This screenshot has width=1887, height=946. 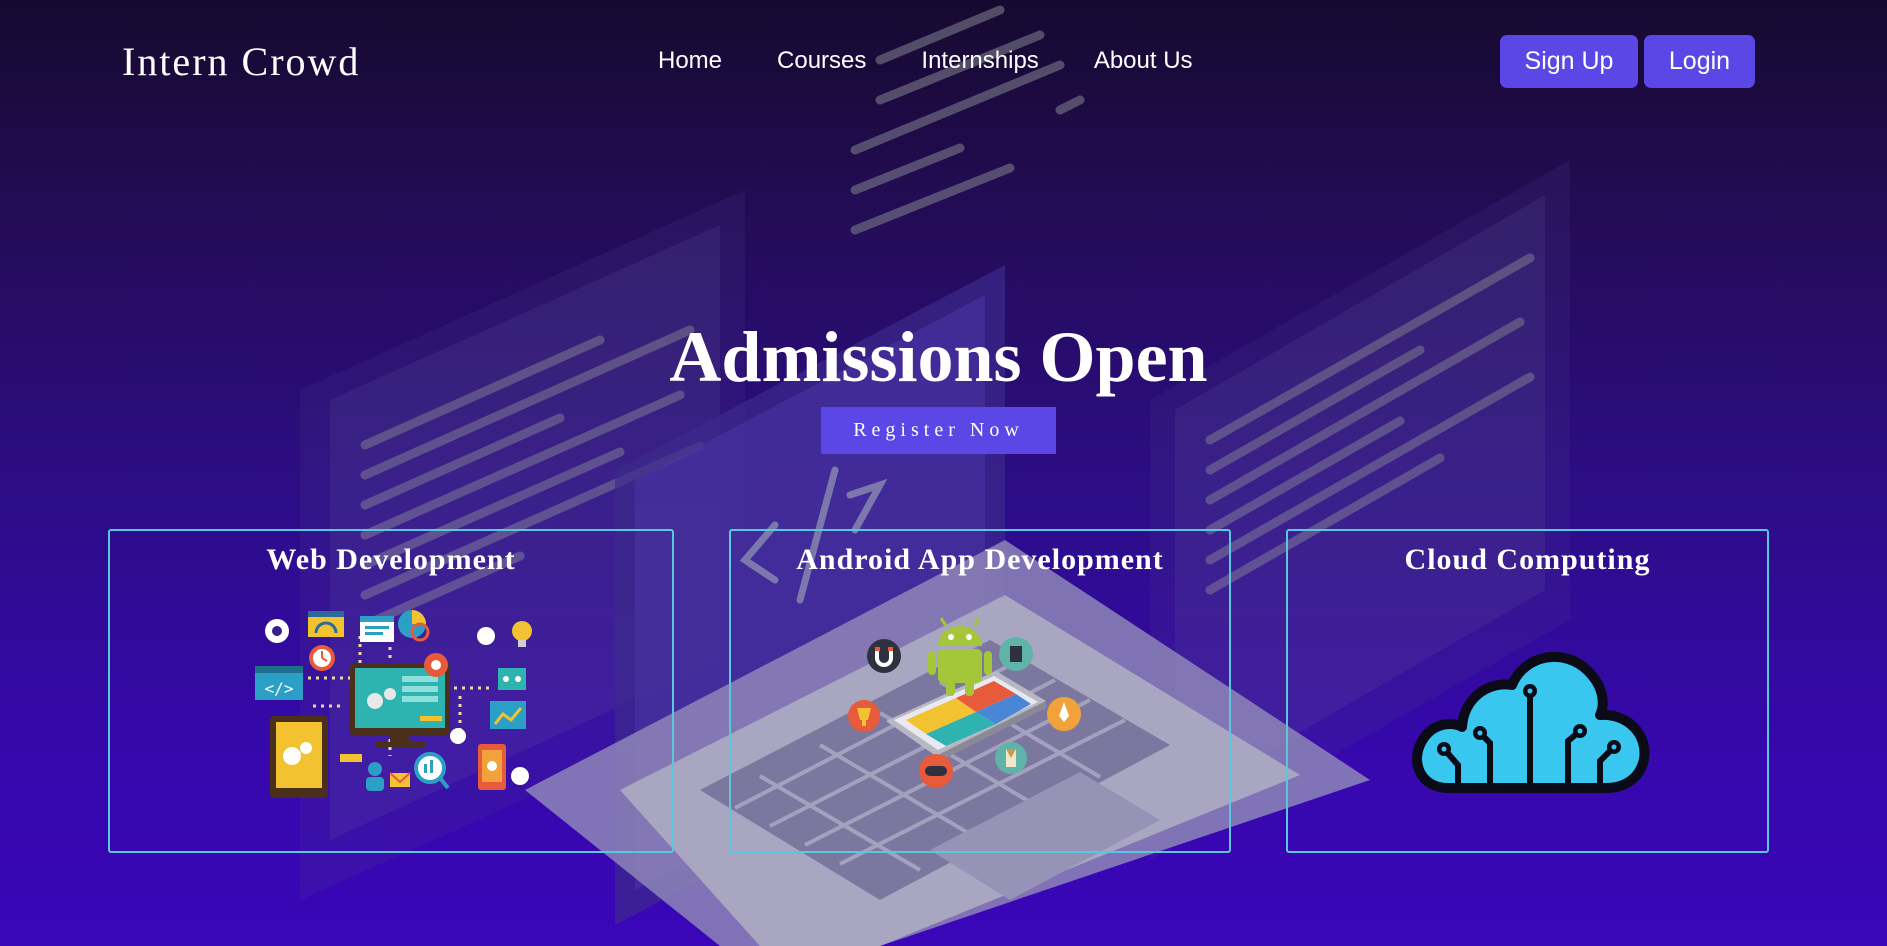 I want to click on course-card-cloud-computing: Cloud Computing, so click(x=1527, y=691).